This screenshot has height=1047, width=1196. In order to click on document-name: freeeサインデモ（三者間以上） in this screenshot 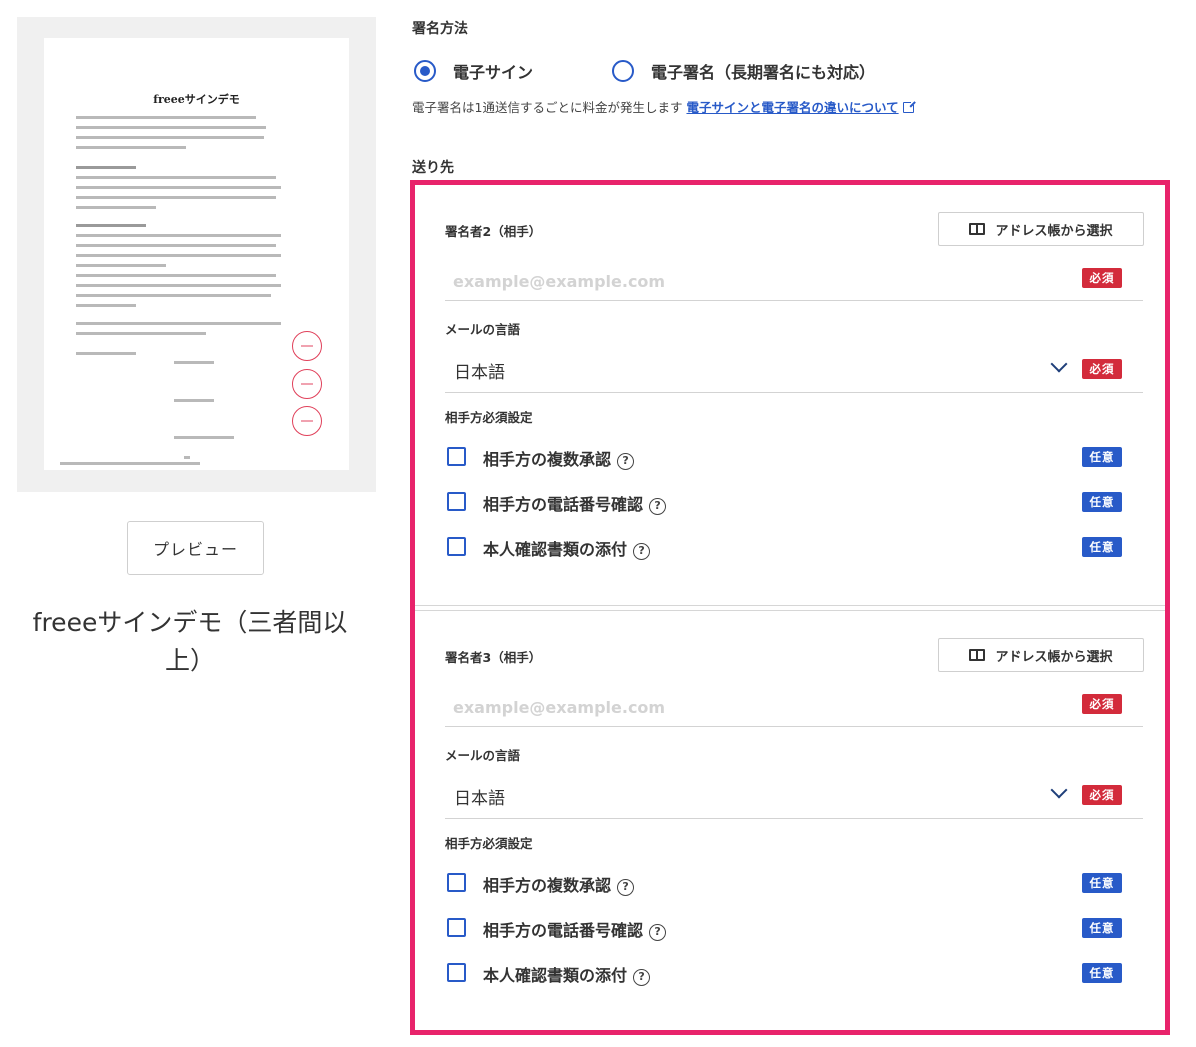, I will do `click(190, 641)`.